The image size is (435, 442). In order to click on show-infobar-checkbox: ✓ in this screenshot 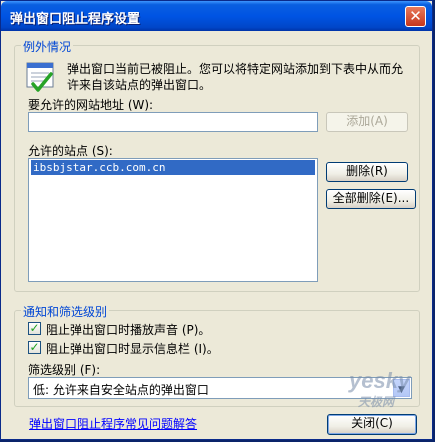, I will do `click(34, 347)`.